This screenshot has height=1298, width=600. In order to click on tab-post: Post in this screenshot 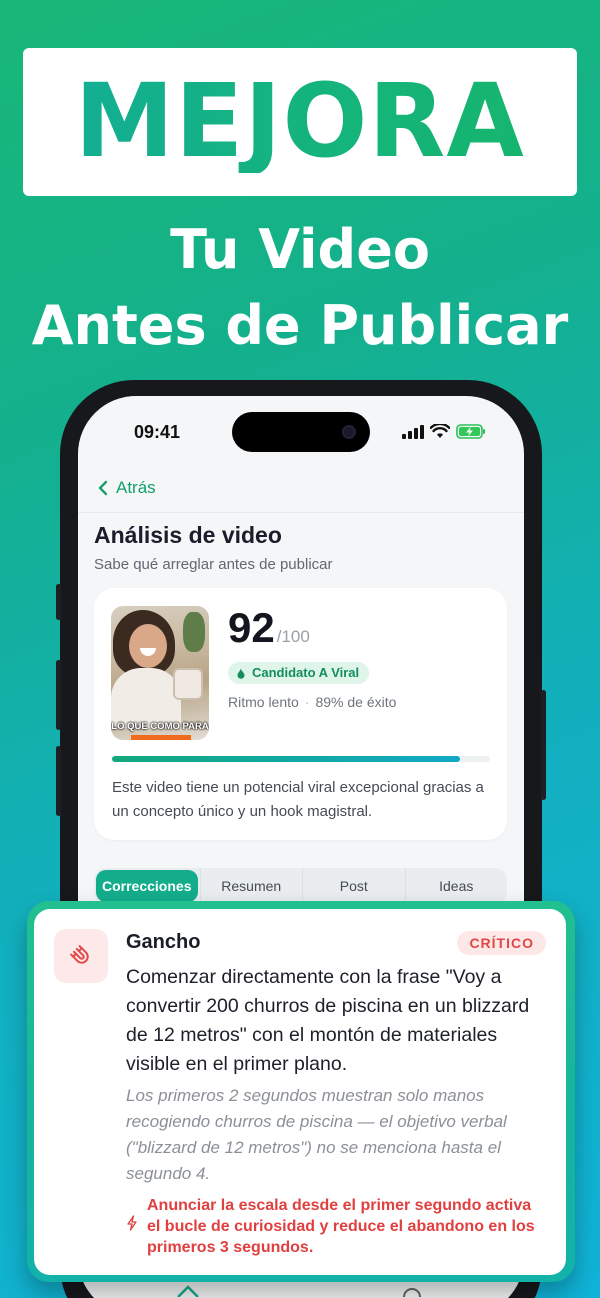, I will do `click(353, 886)`.